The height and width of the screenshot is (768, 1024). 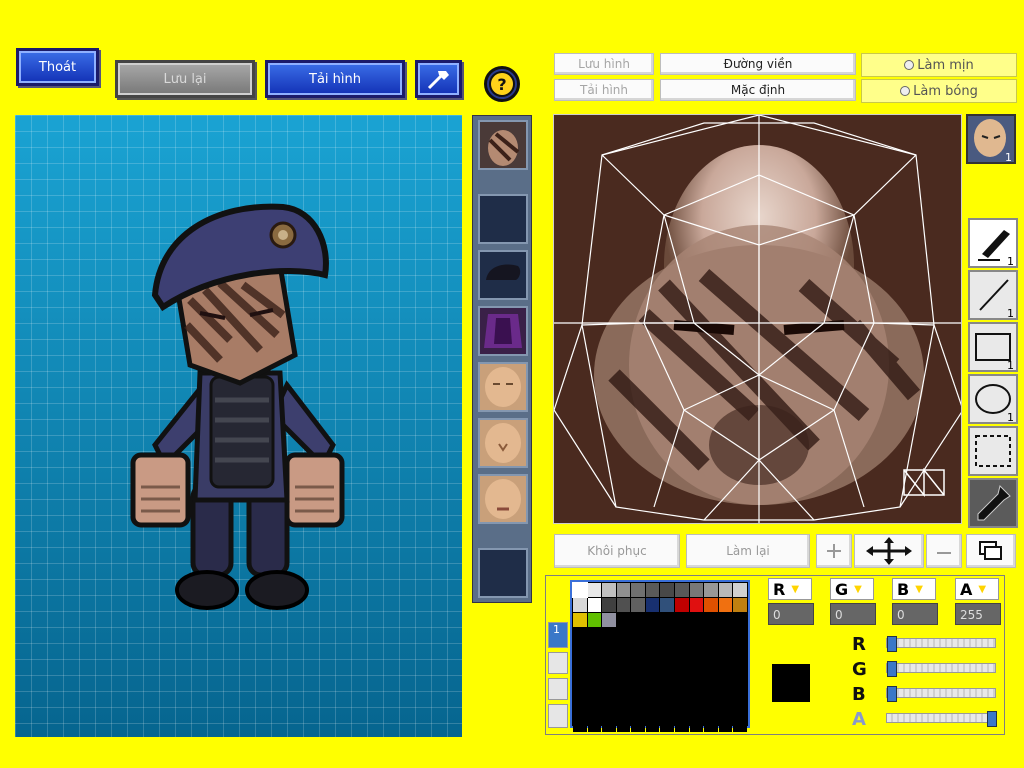 I want to click on save-image-button: Lưu hình, so click(x=604, y=64).